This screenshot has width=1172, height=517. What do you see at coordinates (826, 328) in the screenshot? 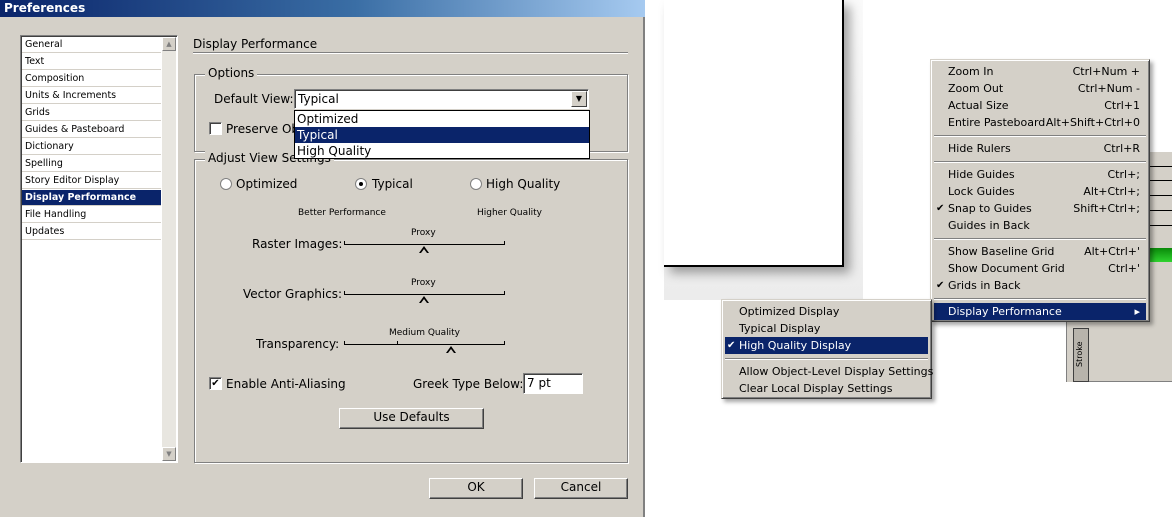
I see `submenu-item-typical-display: Typical Display` at bounding box center [826, 328].